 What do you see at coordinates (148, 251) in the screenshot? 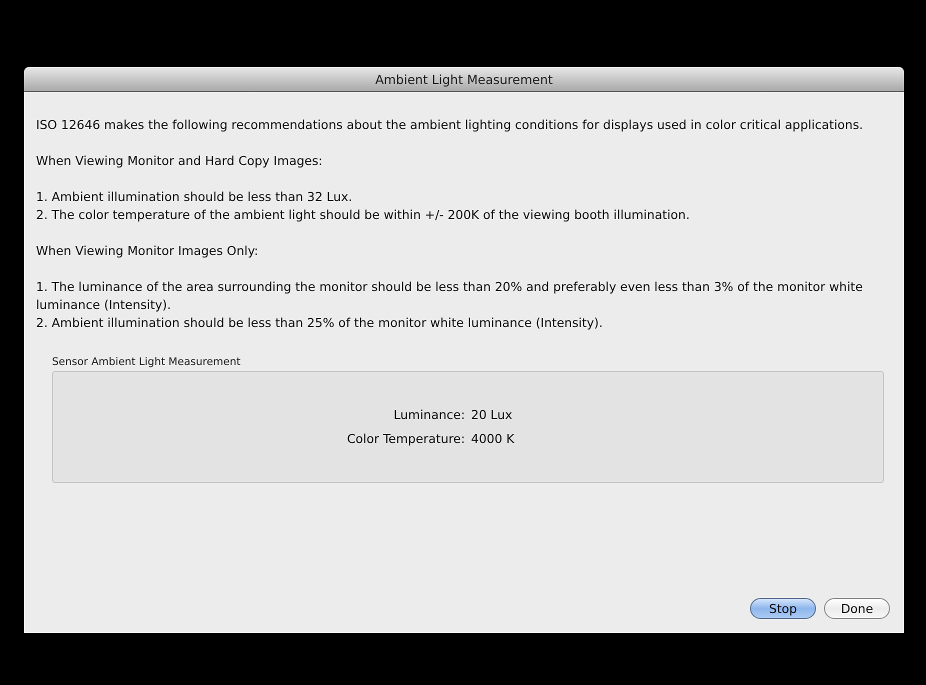
I see `paragraph-text: When Viewing Monitor Images Only:` at bounding box center [148, 251].